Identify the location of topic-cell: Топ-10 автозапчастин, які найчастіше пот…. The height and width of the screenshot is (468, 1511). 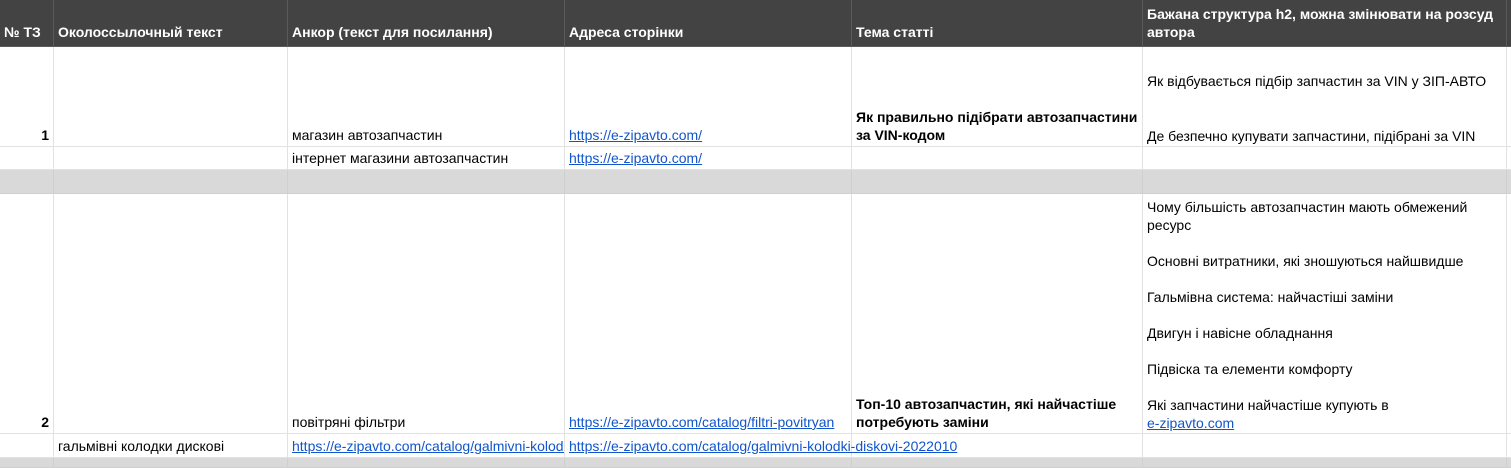
(997, 314).